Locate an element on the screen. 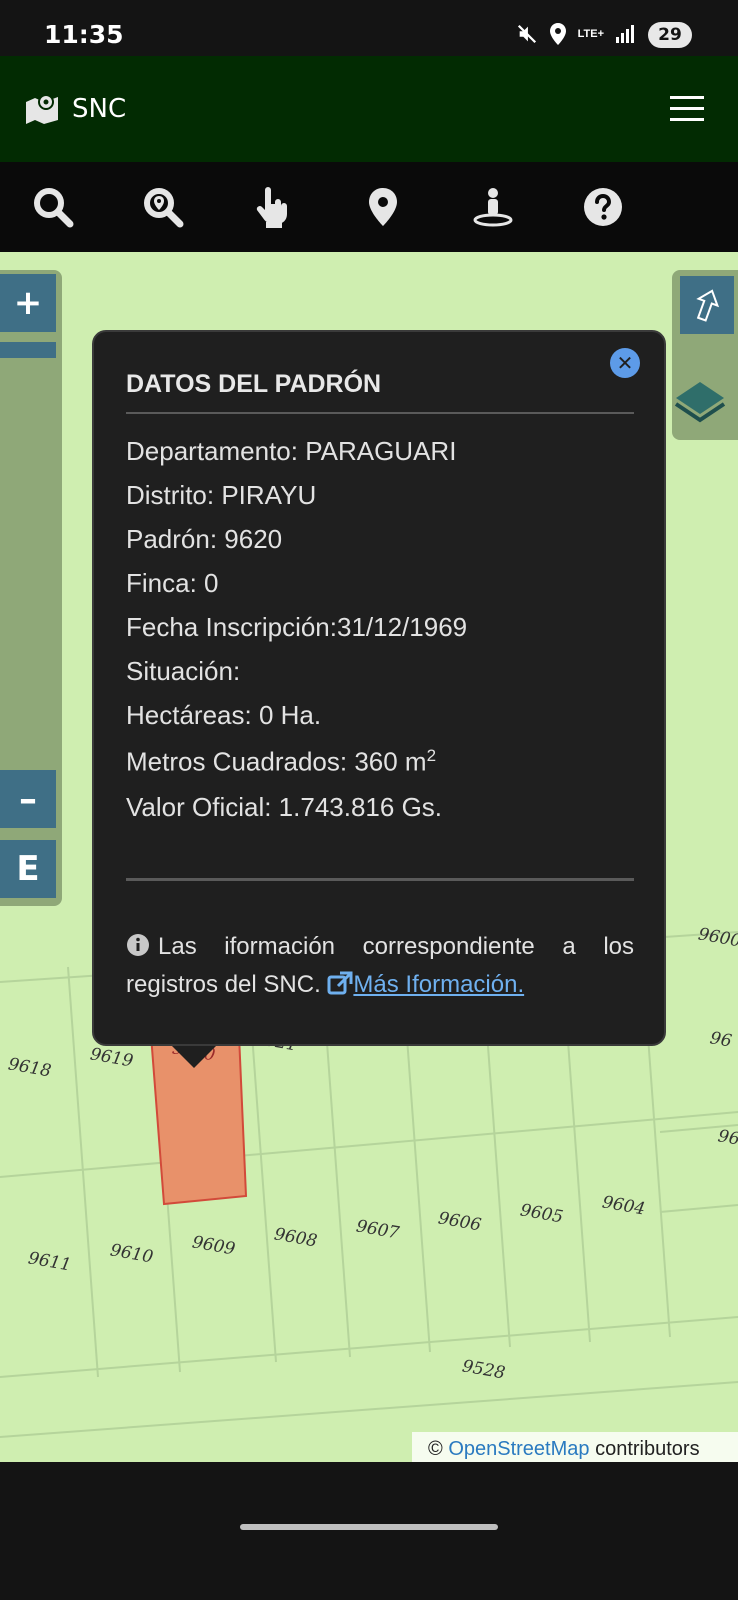  external-link-icon is located at coordinates (340, 983).